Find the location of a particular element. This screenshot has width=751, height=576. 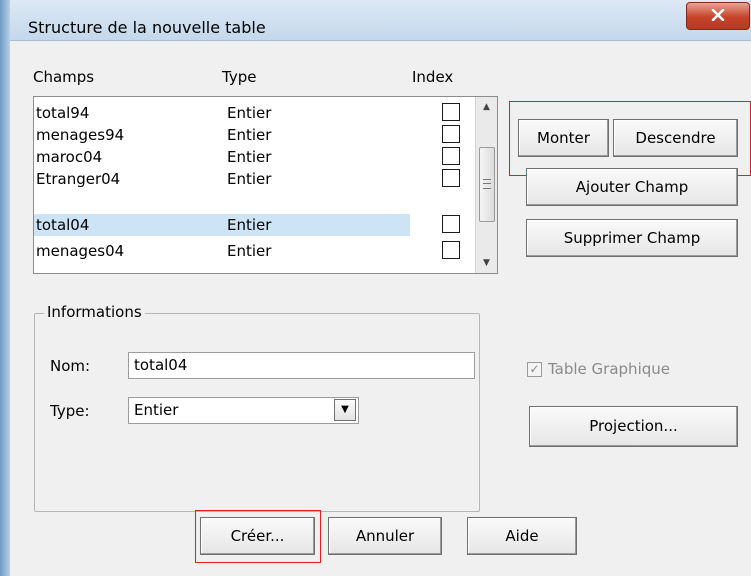

nom-label: Nom: is located at coordinates (70, 366).